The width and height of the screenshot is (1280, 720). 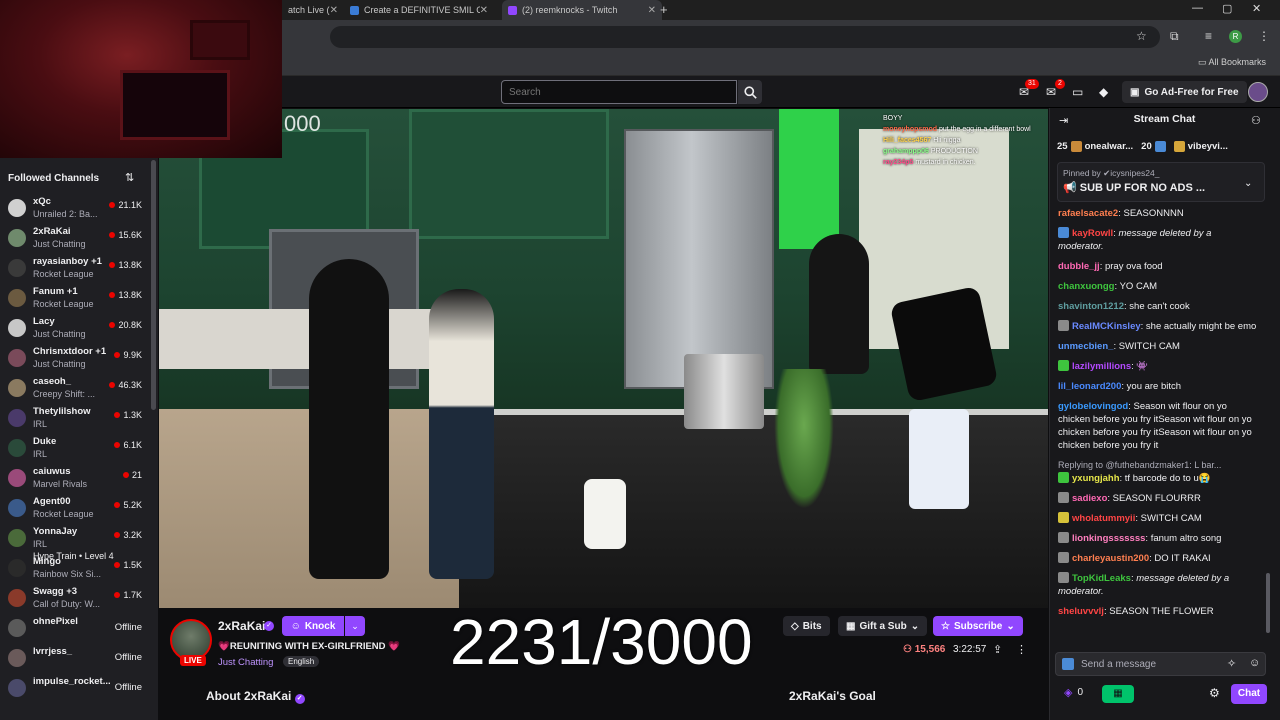 I want to click on bookmark-star-icon: ☆, so click(x=1141, y=36).